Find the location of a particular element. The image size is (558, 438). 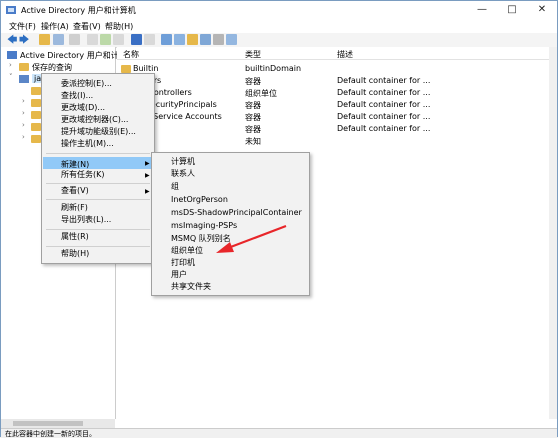

menu-item-help: 帮助(H) is located at coordinates (75, 254).